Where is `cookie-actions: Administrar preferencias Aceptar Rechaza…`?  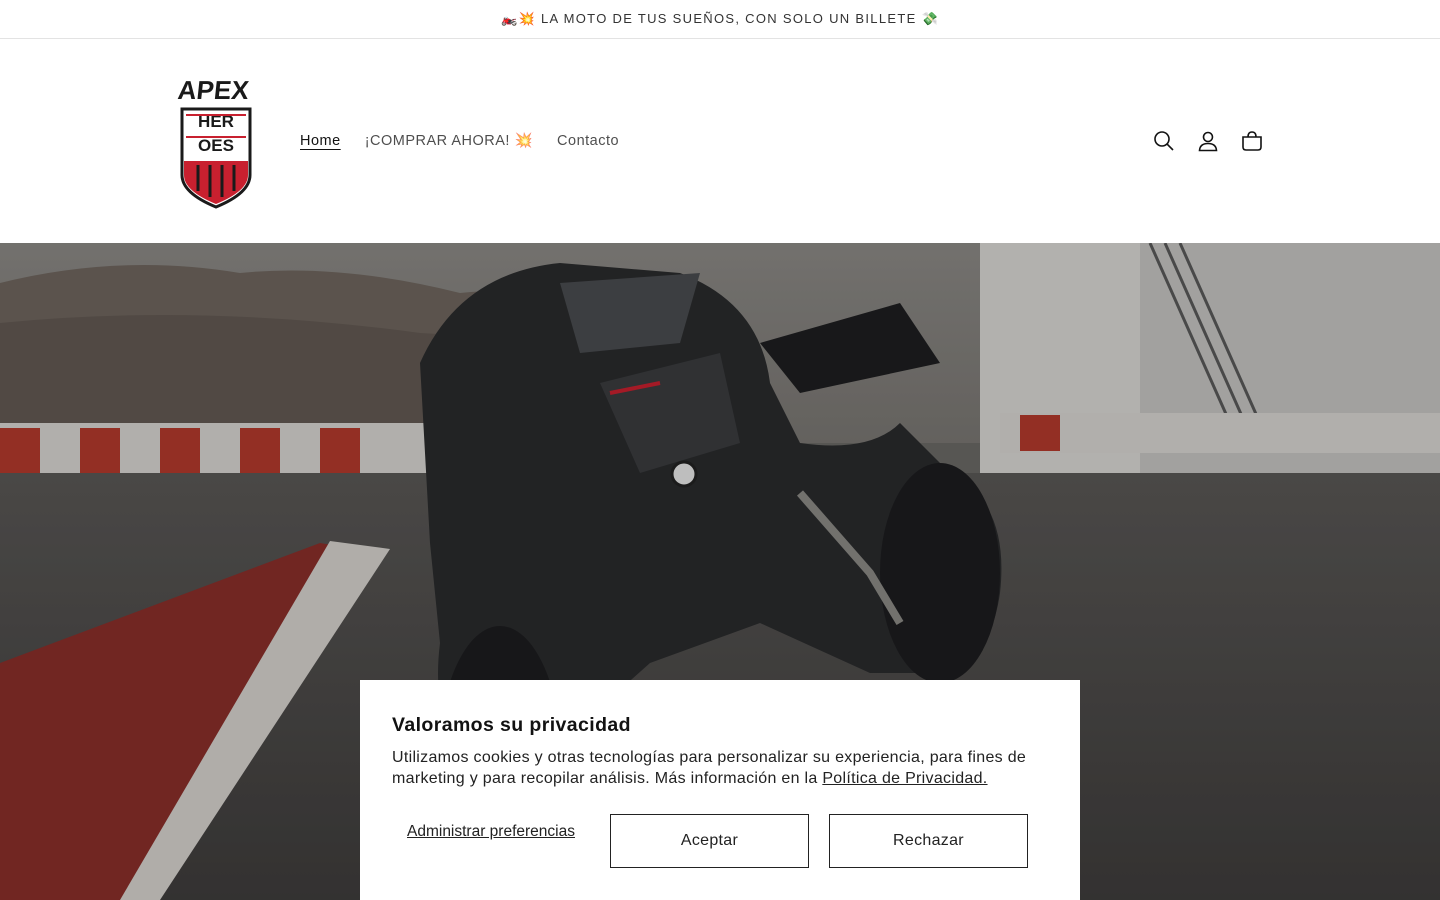 cookie-actions: Administrar preferencias Aceptar Rechaza… is located at coordinates (720, 841).